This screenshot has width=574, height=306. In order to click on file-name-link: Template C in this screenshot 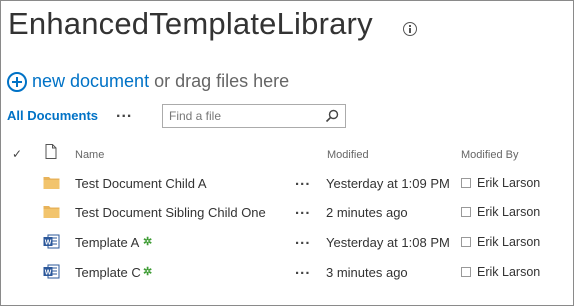, I will do `click(108, 272)`.